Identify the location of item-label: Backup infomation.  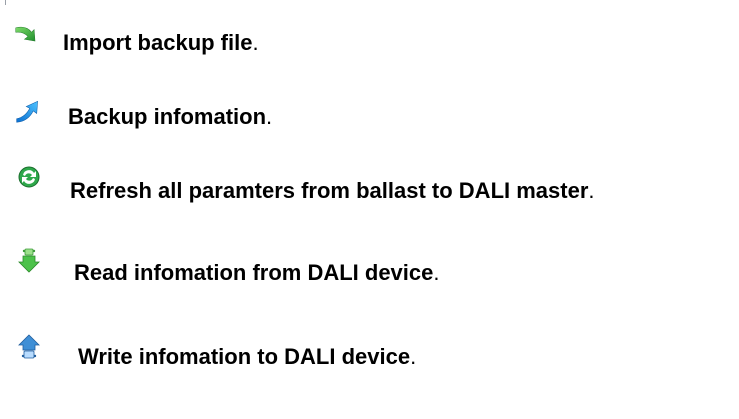
(167, 116).